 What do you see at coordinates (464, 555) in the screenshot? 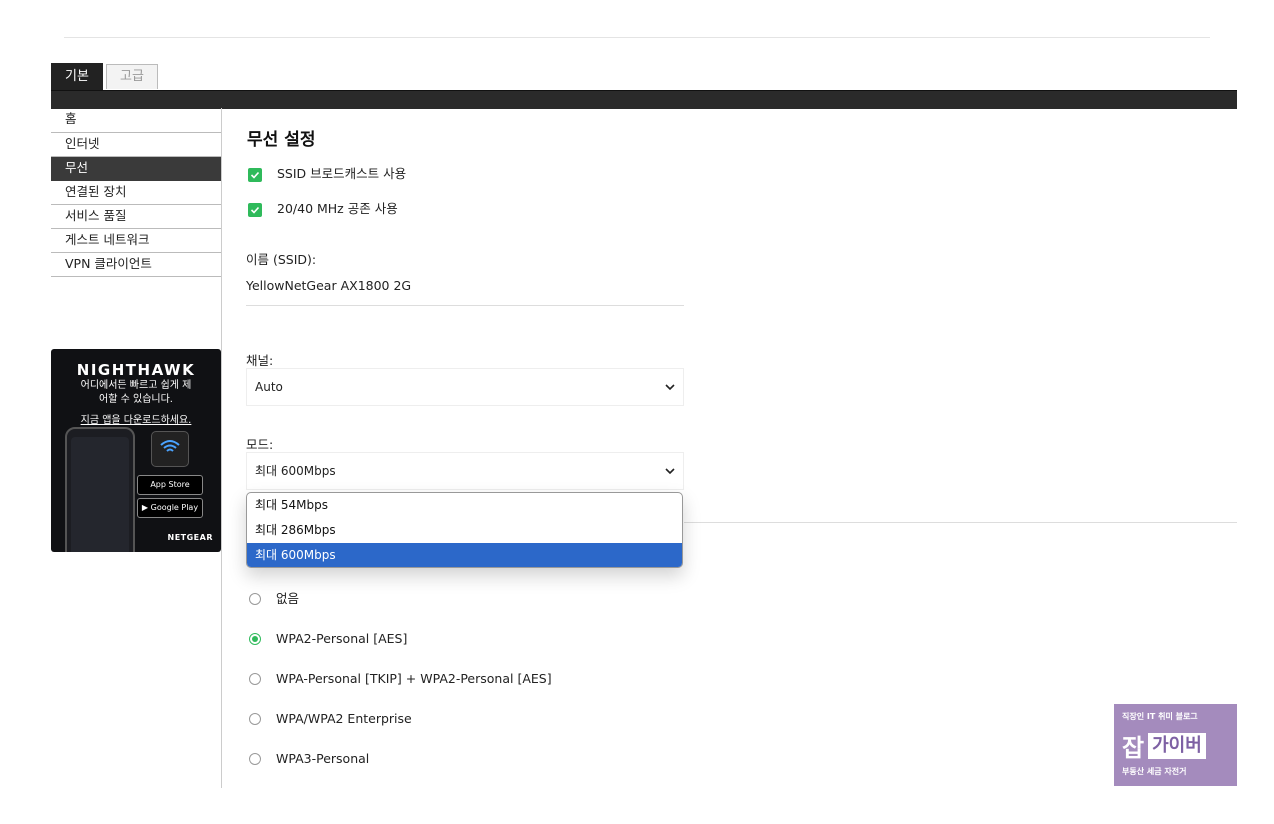
I see `mode-option-selected: 최대 600Mbps` at bounding box center [464, 555].